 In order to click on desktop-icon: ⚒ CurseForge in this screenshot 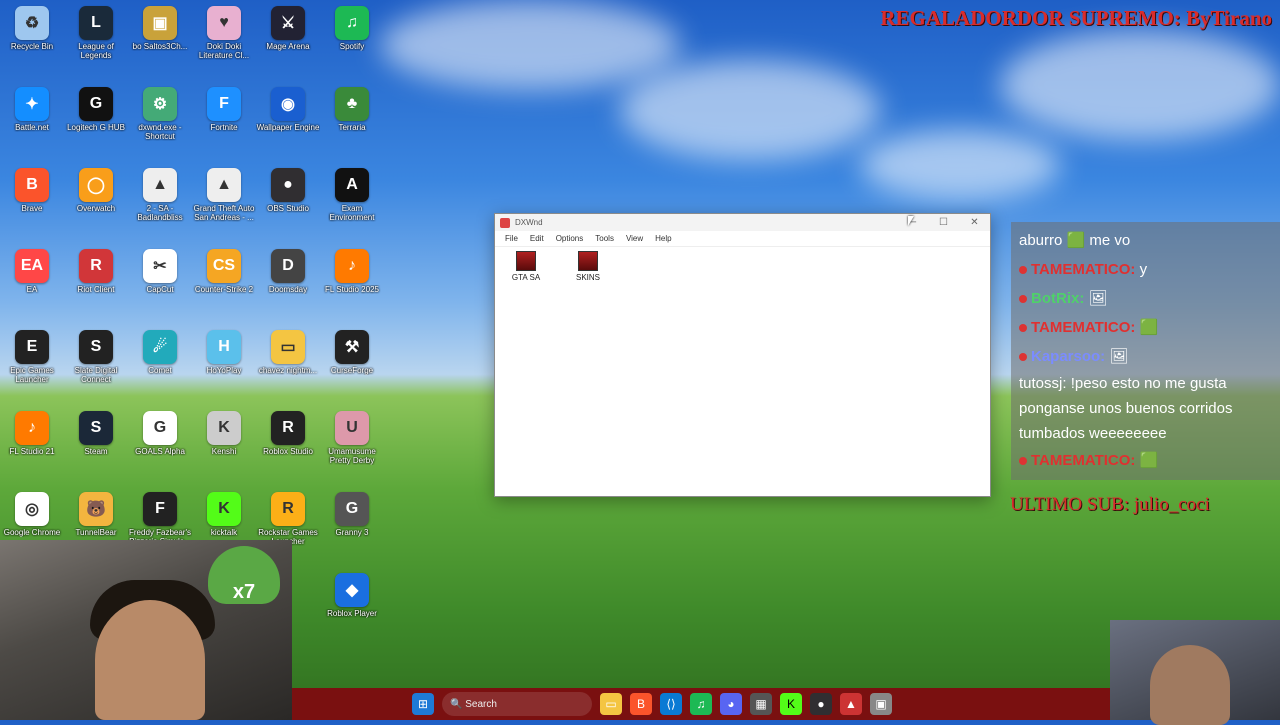, I will do `click(352, 349)`.